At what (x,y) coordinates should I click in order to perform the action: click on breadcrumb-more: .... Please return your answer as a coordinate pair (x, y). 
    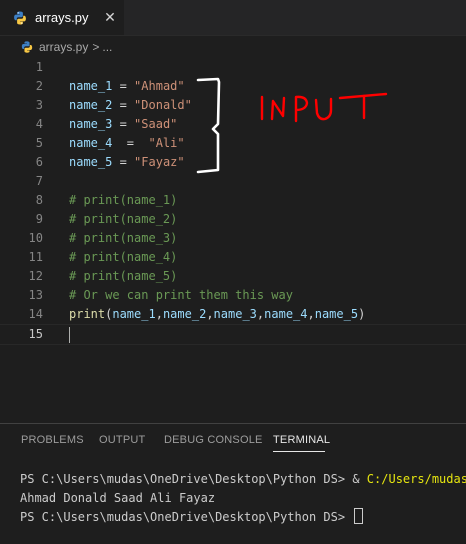
    Looking at the image, I should click on (107, 47).